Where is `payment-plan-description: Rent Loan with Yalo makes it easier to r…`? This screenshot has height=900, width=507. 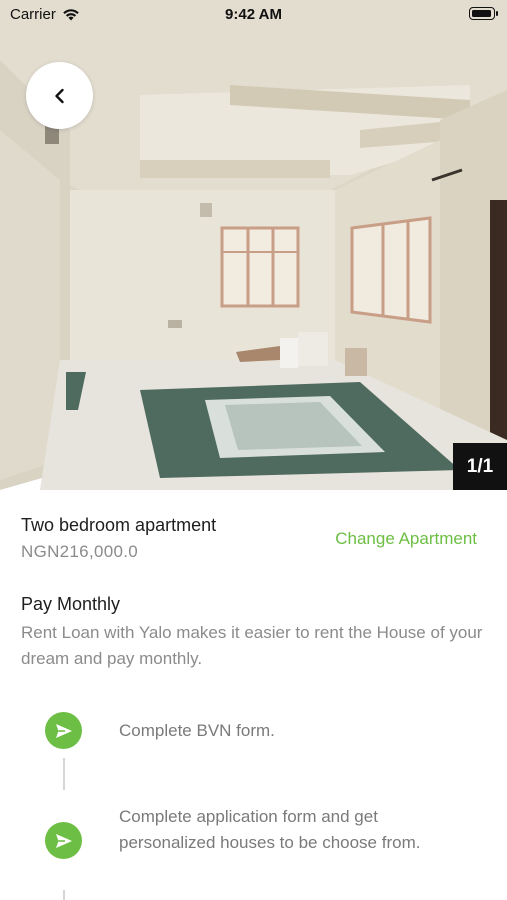
payment-plan-description: Rent Loan with Yalo makes it easier to r… is located at coordinates (252, 645).